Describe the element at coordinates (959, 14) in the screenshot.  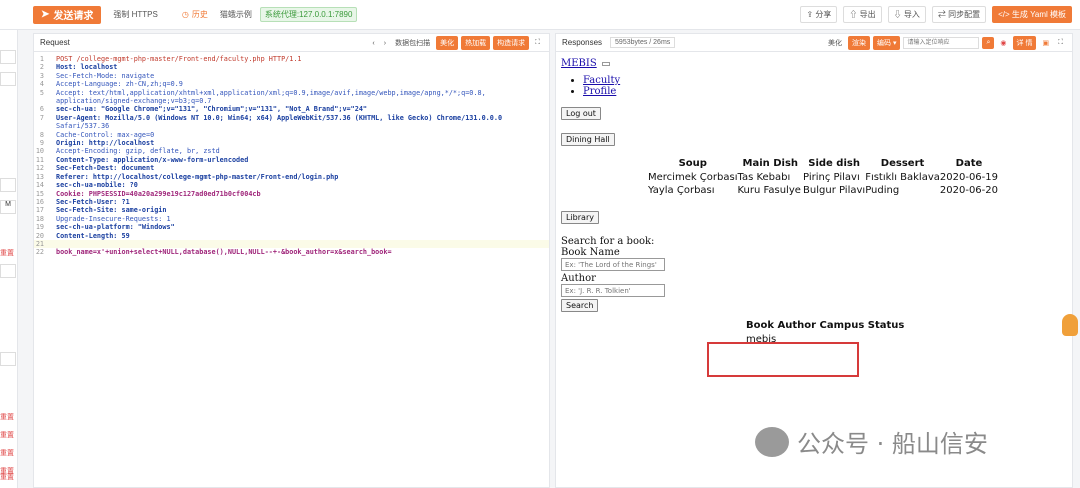
I see `sync-config-button: ⇄ 同步配置` at that location.